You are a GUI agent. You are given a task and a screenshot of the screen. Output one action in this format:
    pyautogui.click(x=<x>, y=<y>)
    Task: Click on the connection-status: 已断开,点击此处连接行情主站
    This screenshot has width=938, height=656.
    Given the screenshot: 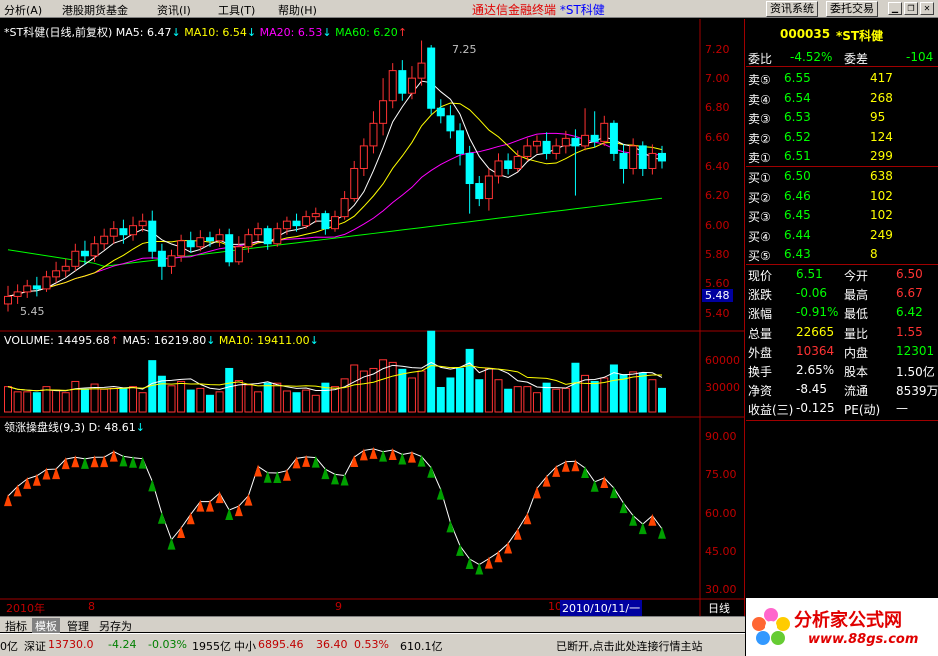 What is the action you would take?
    pyautogui.click(x=629, y=646)
    